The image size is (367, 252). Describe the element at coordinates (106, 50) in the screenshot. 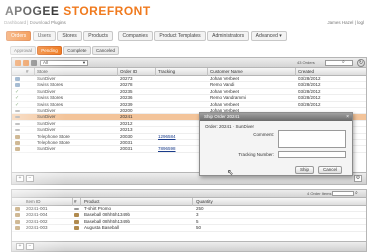

I see `tab-canceled: Canceled` at that location.